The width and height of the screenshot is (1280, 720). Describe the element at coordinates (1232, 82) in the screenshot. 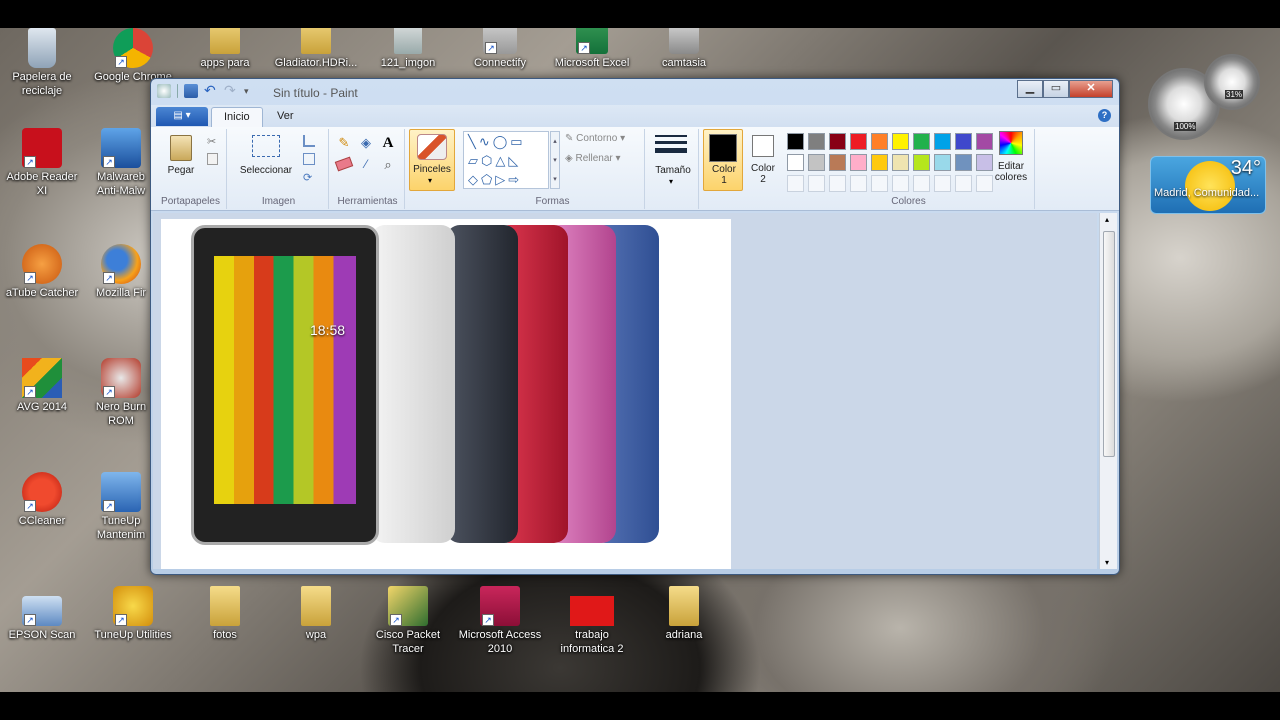

I see `memory-meter-gadget: 31%` at that location.